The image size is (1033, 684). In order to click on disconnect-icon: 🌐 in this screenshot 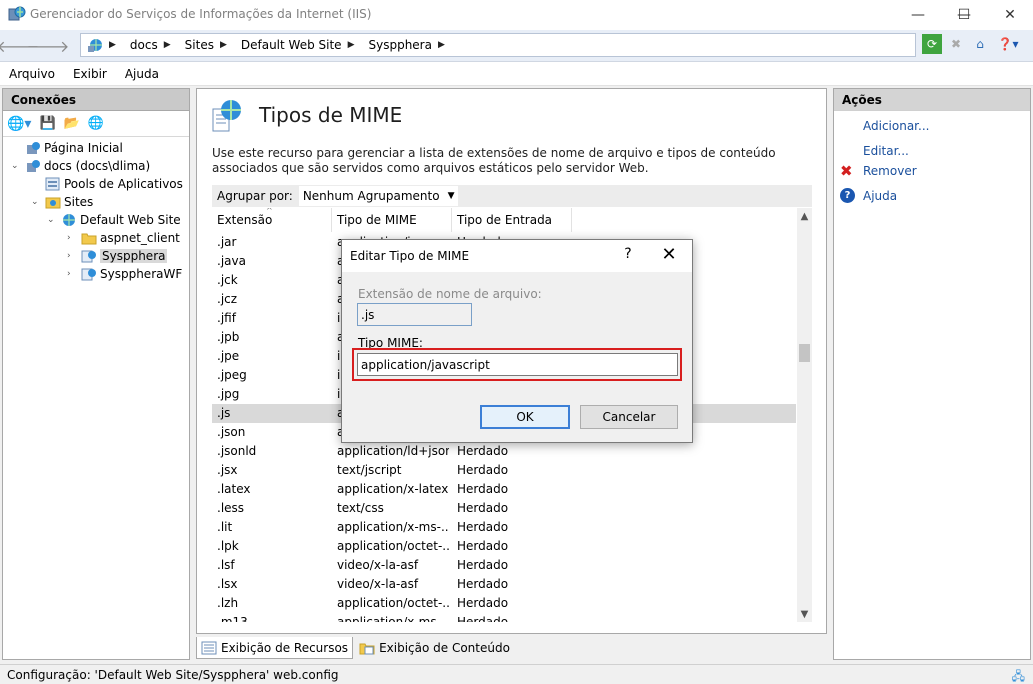, I will do `click(96, 123)`.